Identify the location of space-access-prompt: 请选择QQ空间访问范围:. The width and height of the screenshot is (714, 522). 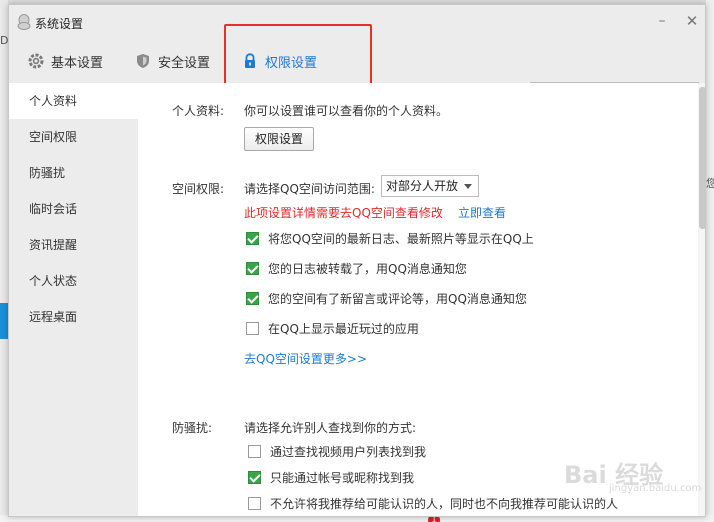
(309, 189).